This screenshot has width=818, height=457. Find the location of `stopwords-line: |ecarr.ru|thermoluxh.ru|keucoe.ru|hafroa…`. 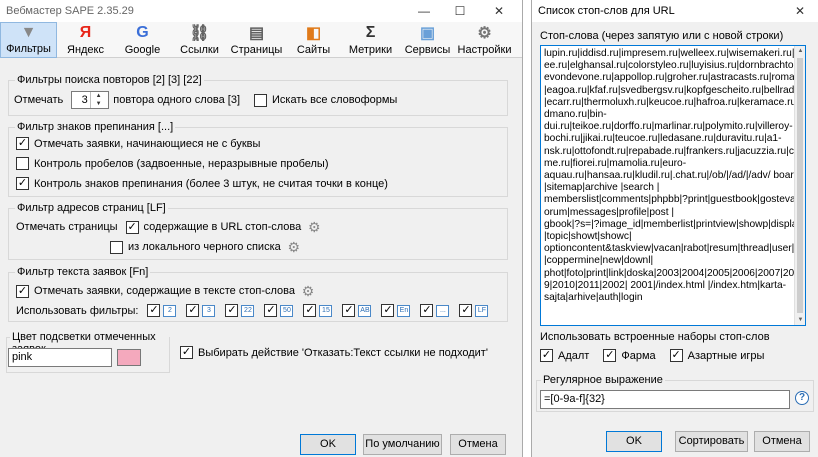

stopwords-line: |ecarr.ru|thermoluxh.ru|keucoe.ru|hafroa… is located at coordinates (669, 102).